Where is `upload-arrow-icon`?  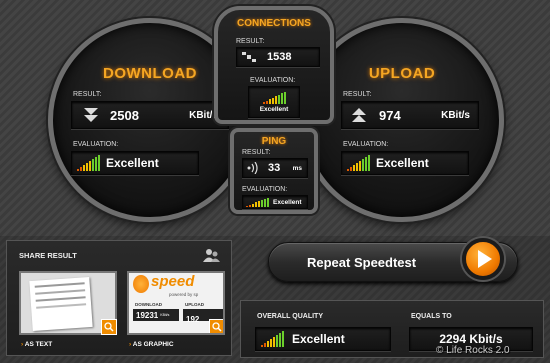
upload-arrow-icon is located at coordinates (359, 115).